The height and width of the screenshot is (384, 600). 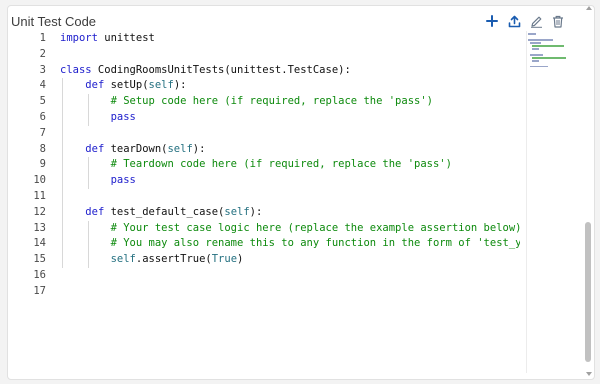 What do you see at coordinates (173, 259) in the screenshot?
I see `code-token: .assertTrue(` at bounding box center [173, 259].